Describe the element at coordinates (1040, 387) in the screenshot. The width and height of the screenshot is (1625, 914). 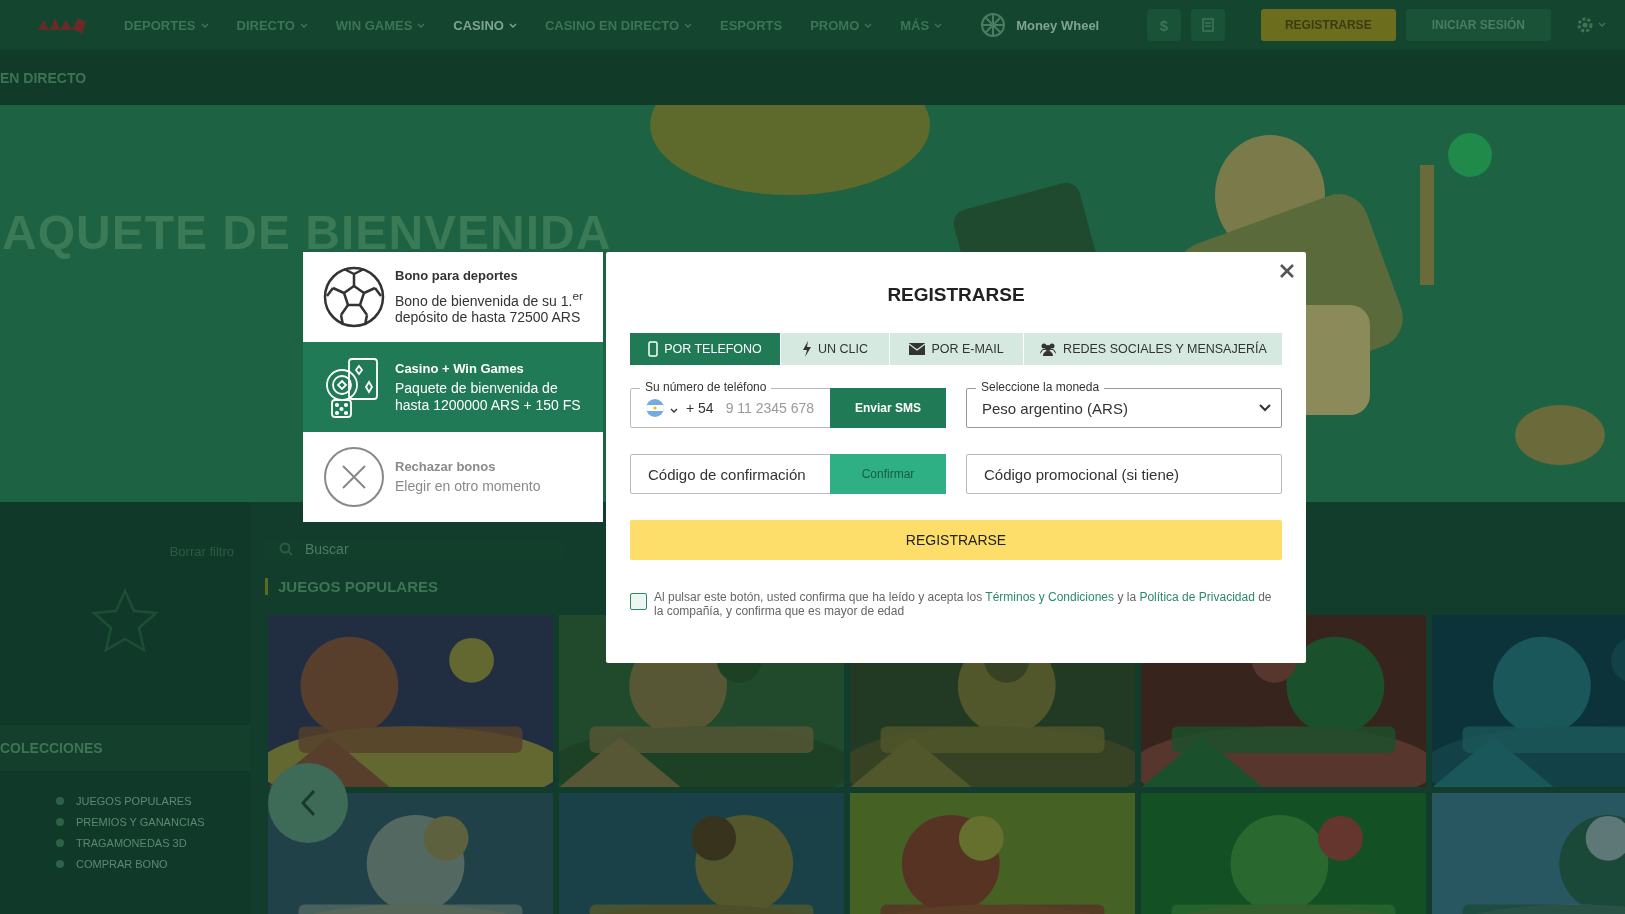
I see `field-label: Seleccione la moneda` at that location.